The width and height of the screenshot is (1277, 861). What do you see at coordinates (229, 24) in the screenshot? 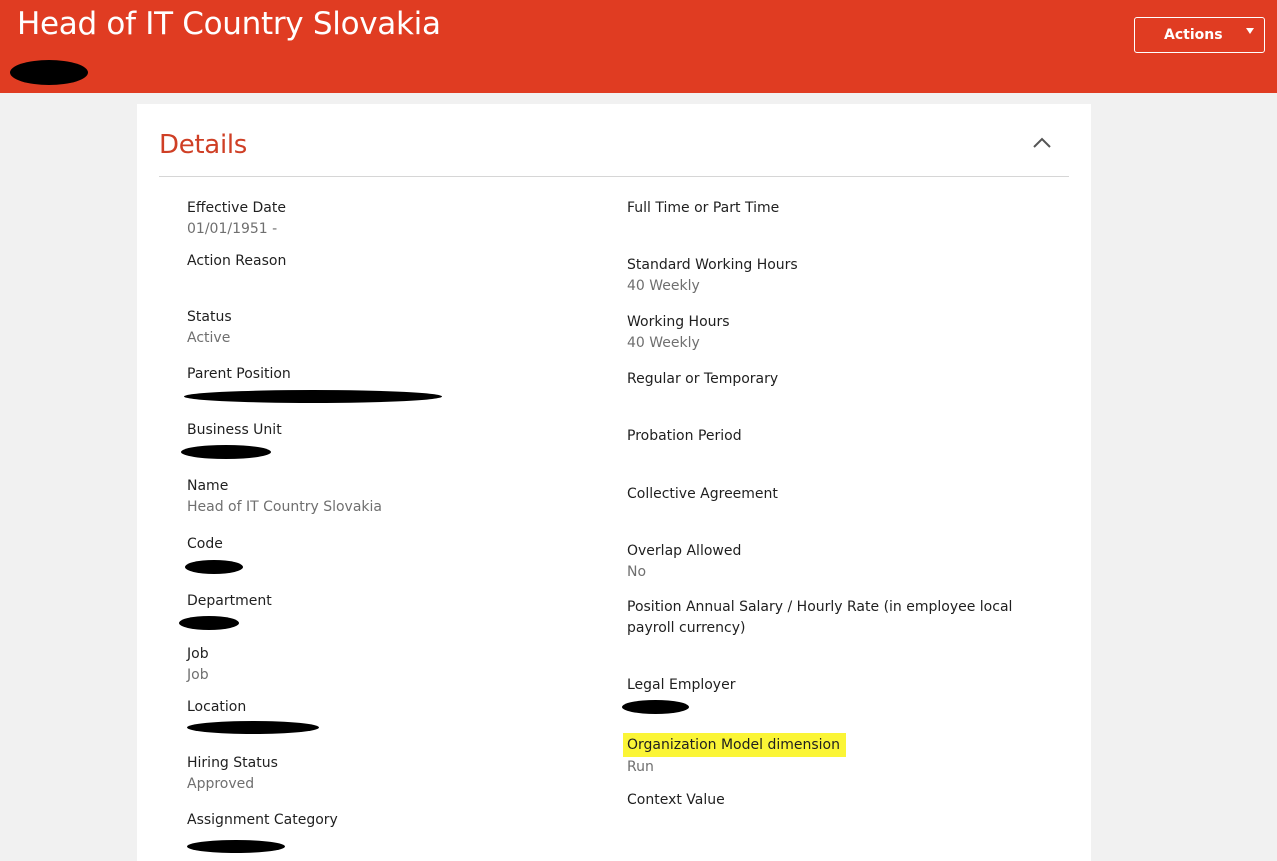
I see `page-title: Head of IT Country Slovakia` at bounding box center [229, 24].